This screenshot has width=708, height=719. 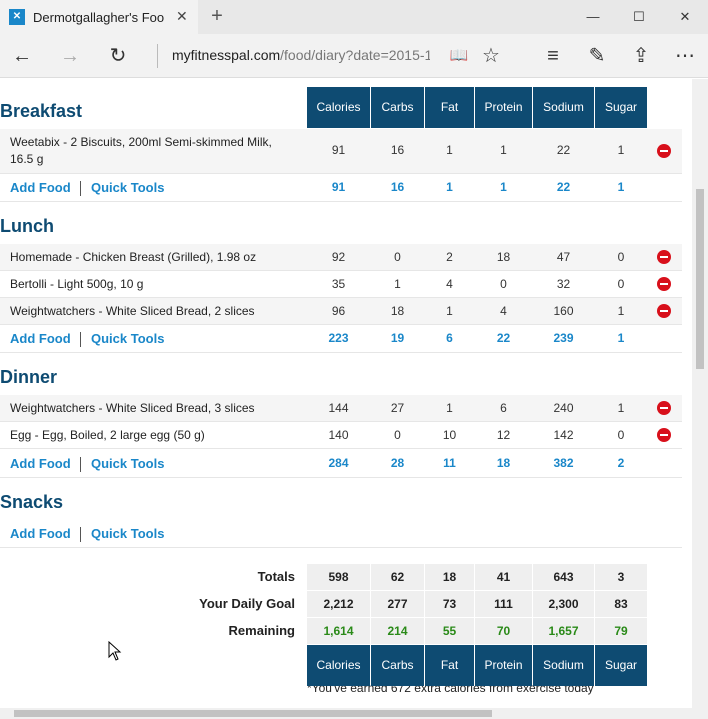 What do you see at coordinates (563, 150) in the screenshot?
I see `nutrient-sodium: 22` at bounding box center [563, 150].